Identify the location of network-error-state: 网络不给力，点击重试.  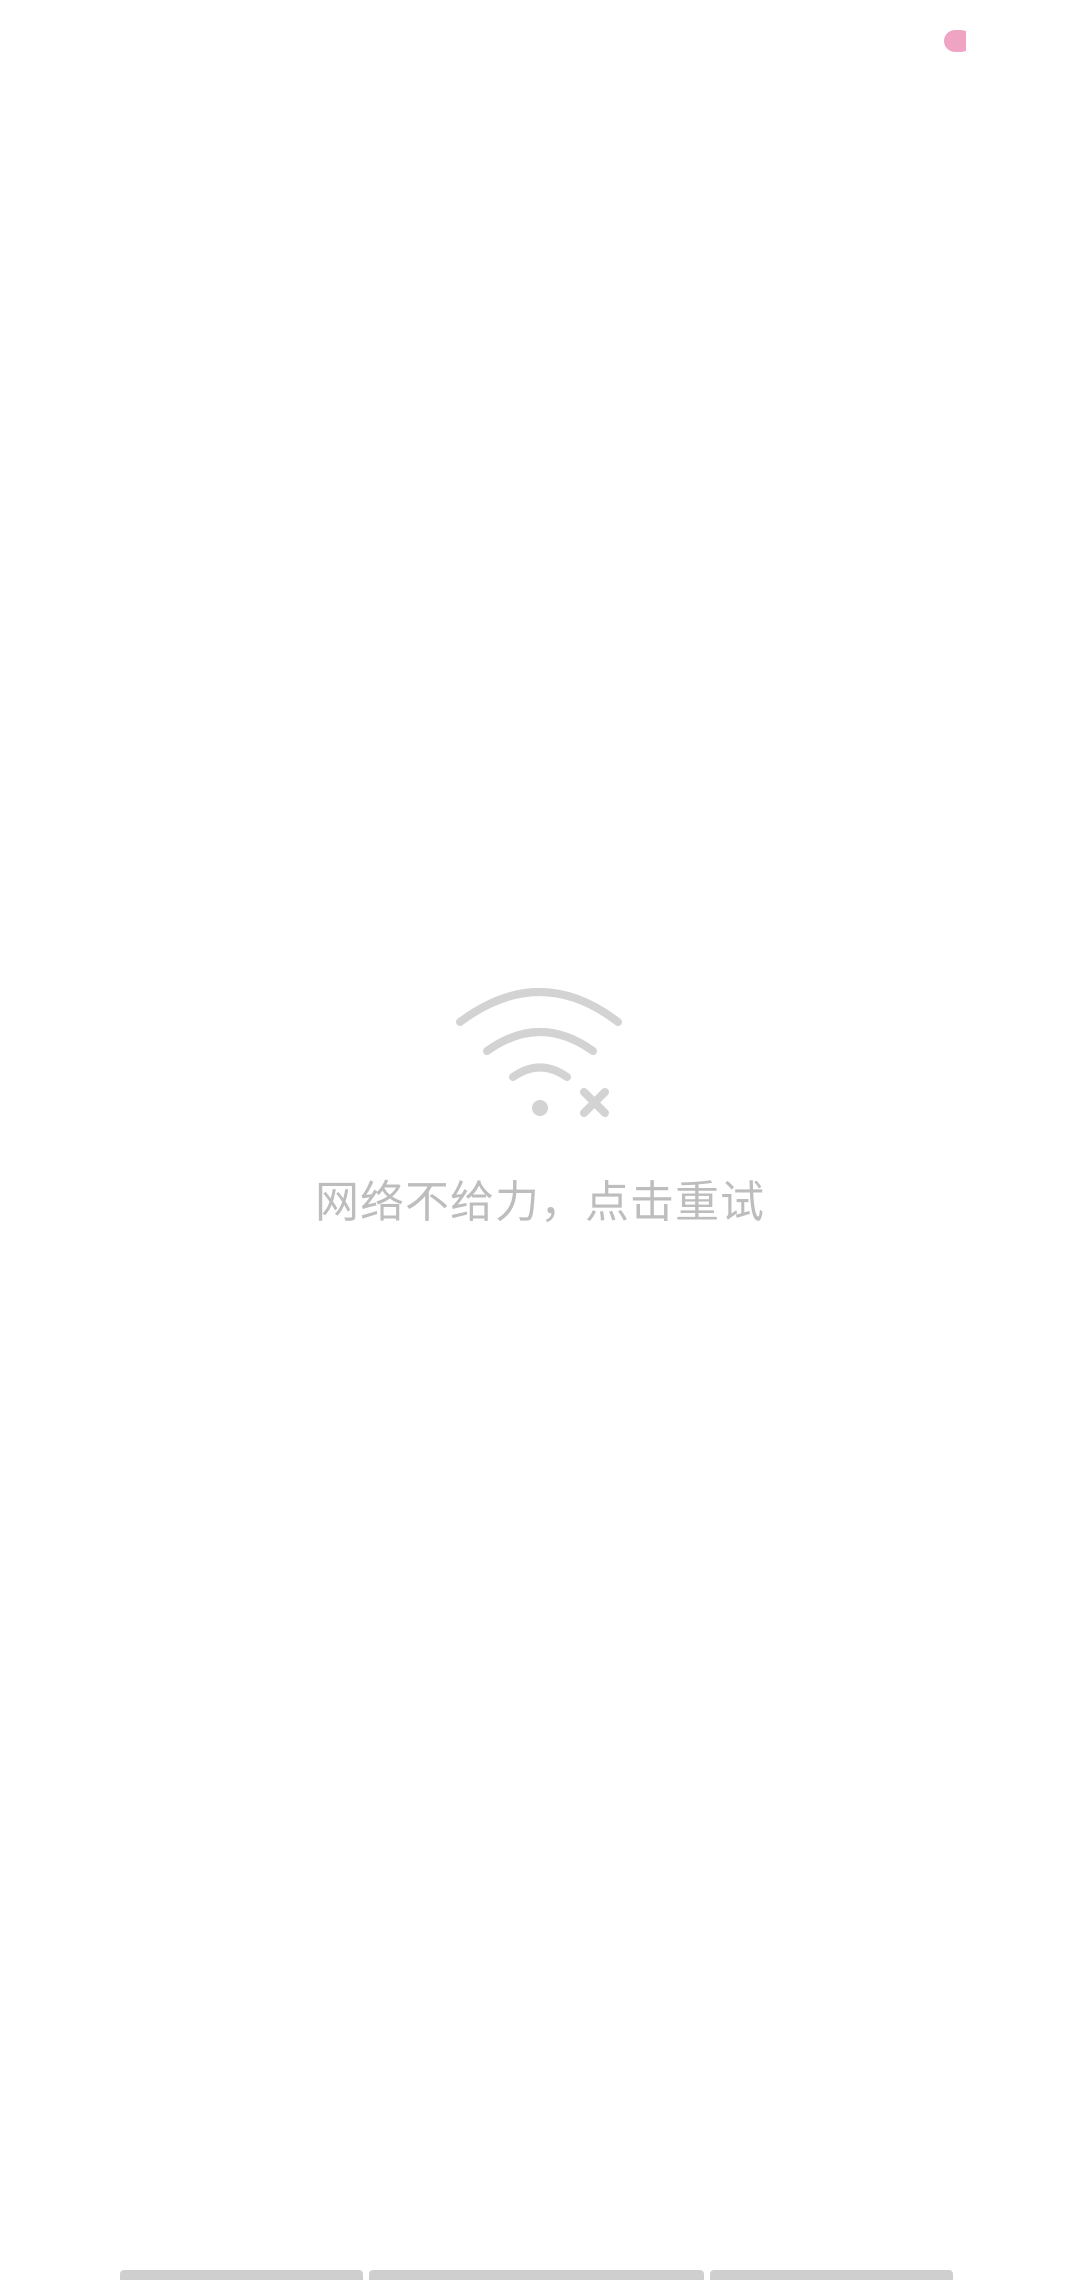
(540, 1110).